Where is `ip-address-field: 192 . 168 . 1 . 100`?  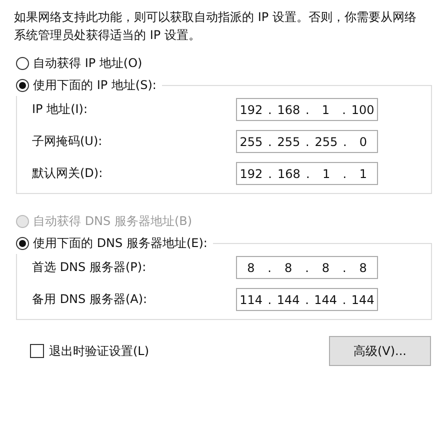 ip-address-field: 192 . 168 . 1 . 100 is located at coordinates (307, 109).